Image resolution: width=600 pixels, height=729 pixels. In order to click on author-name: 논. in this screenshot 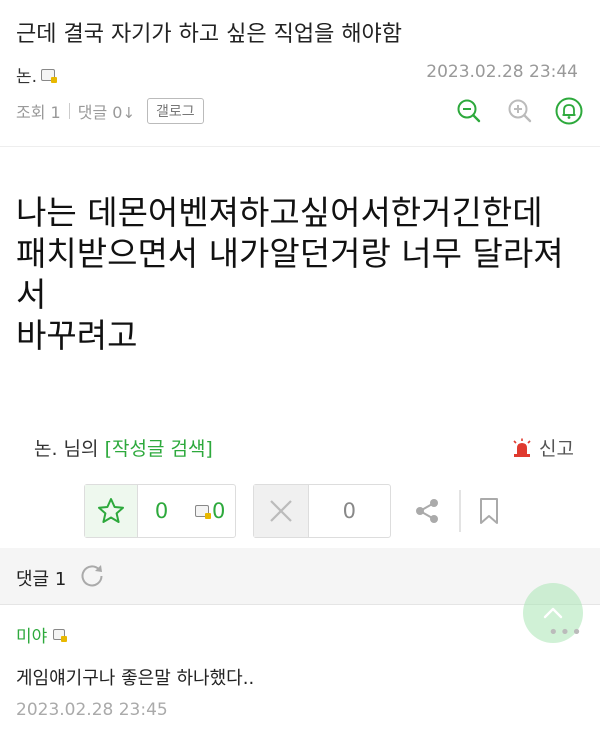, I will do `click(27, 77)`.